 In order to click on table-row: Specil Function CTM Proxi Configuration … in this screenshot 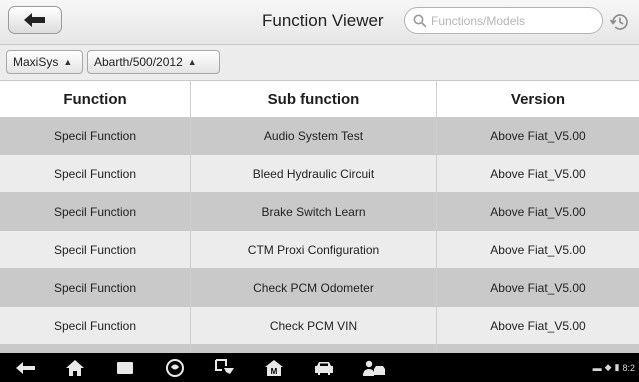, I will do `click(319, 250)`.